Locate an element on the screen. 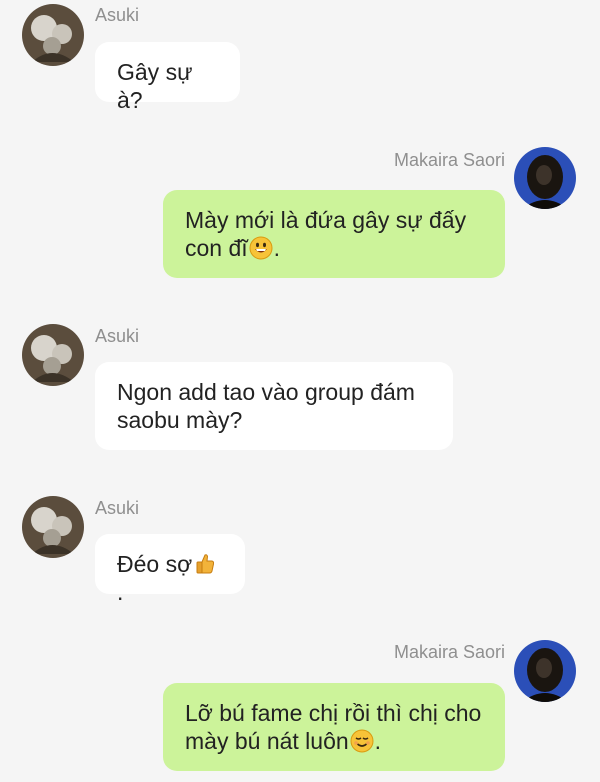 The image size is (600, 782). message-bubble: Mày mới là đứa gây sự đấy con đĩ. is located at coordinates (334, 234).